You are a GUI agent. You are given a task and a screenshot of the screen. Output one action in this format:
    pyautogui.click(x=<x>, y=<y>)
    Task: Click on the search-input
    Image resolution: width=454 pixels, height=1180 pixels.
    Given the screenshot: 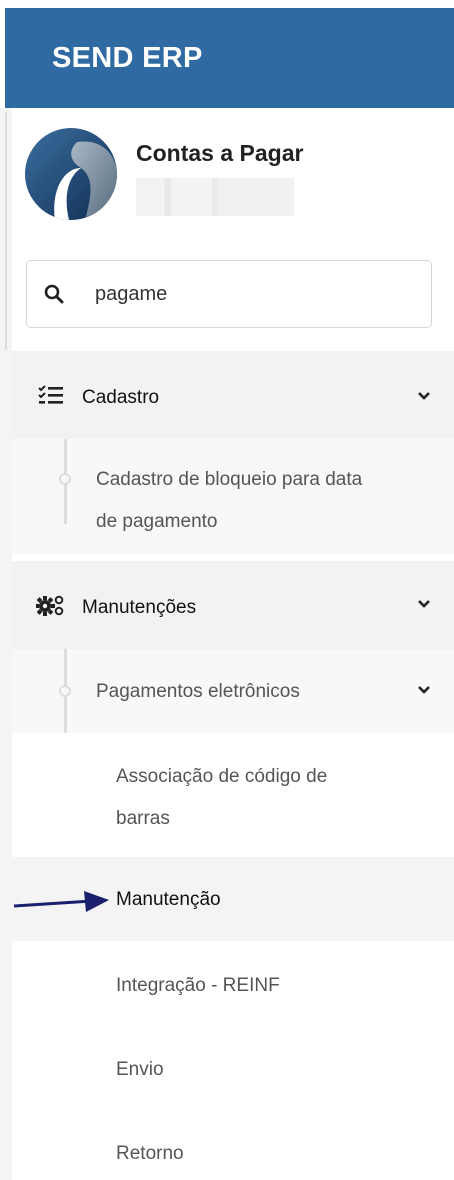 What is the action you would take?
    pyautogui.click(x=245, y=294)
    